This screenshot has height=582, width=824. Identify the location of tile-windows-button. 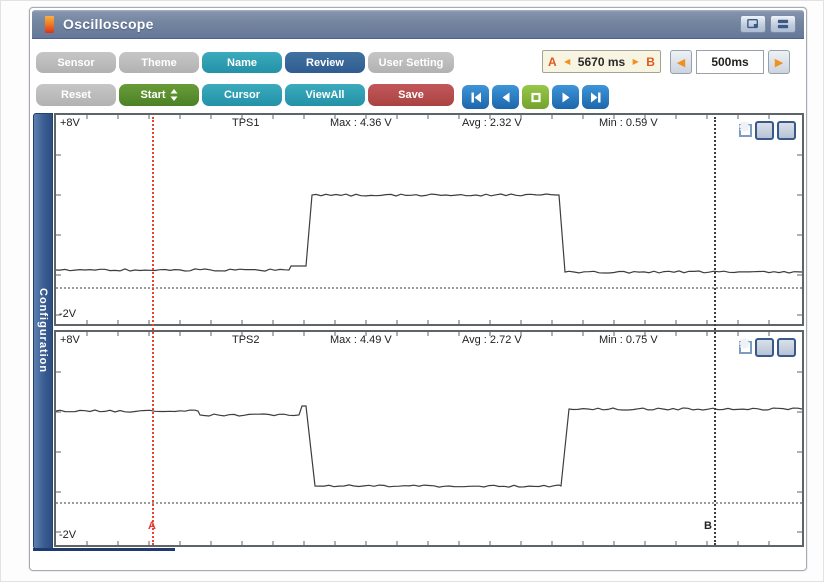
(783, 24).